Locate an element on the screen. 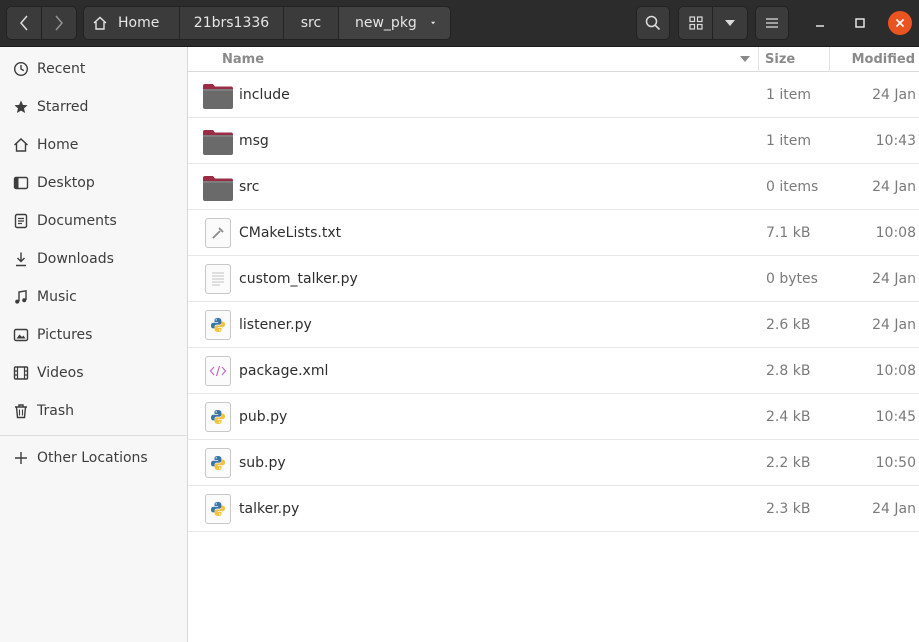 The image size is (919, 642). file-row: pub.py 2.4 kB 10:45 is located at coordinates (553, 417).